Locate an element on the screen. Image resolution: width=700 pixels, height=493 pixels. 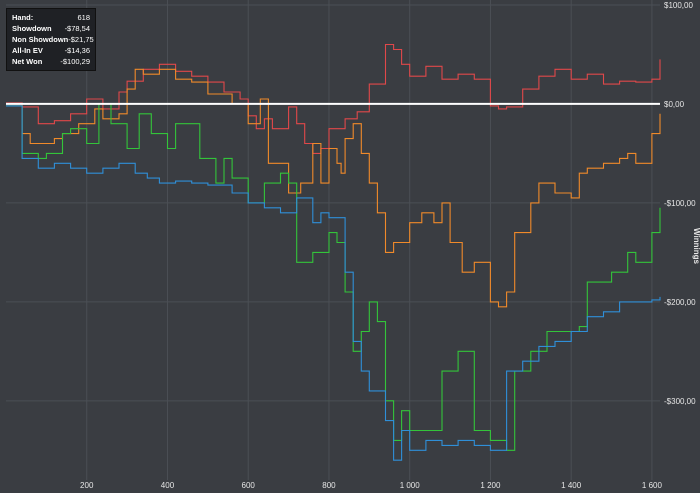
x-tick-label: 400 is located at coordinates (168, 485).